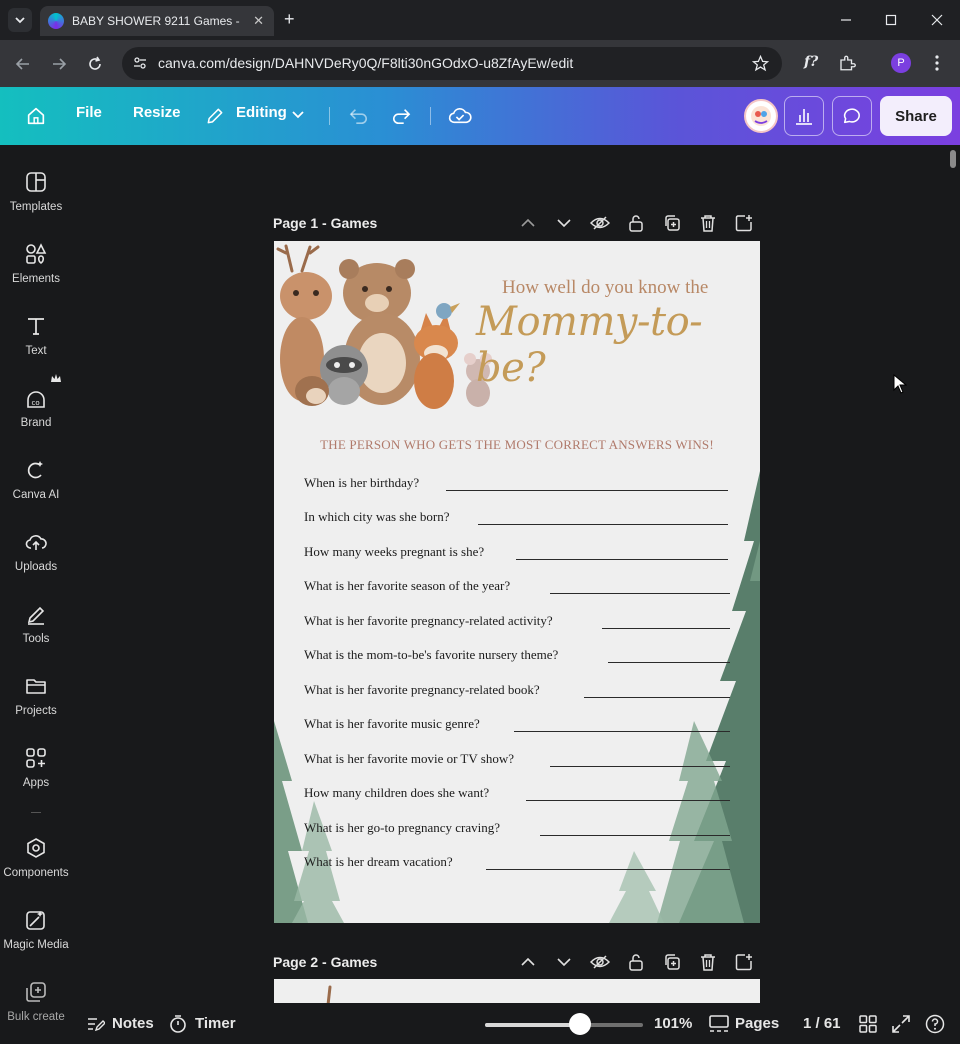 This screenshot has width=960, height=1044. I want to click on arrow-left-icon, so click(22, 64).